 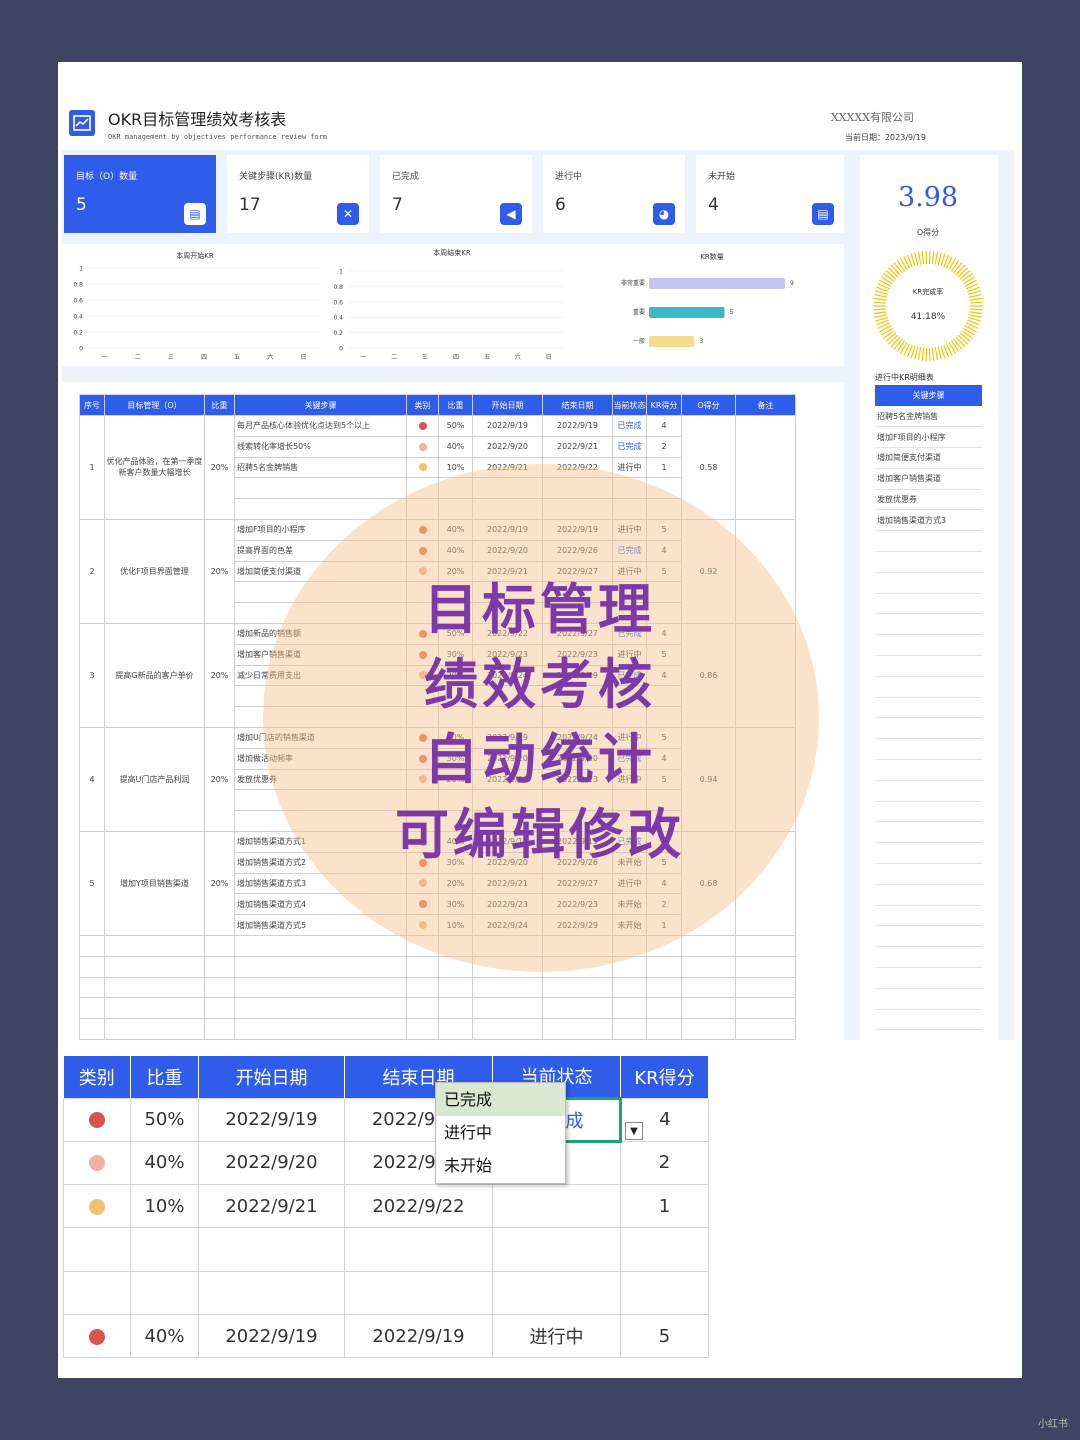 What do you see at coordinates (154, 883) in the screenshot?
I see `table-cell: 增加Y项目销售渠道` at bounding box center [154, 883].